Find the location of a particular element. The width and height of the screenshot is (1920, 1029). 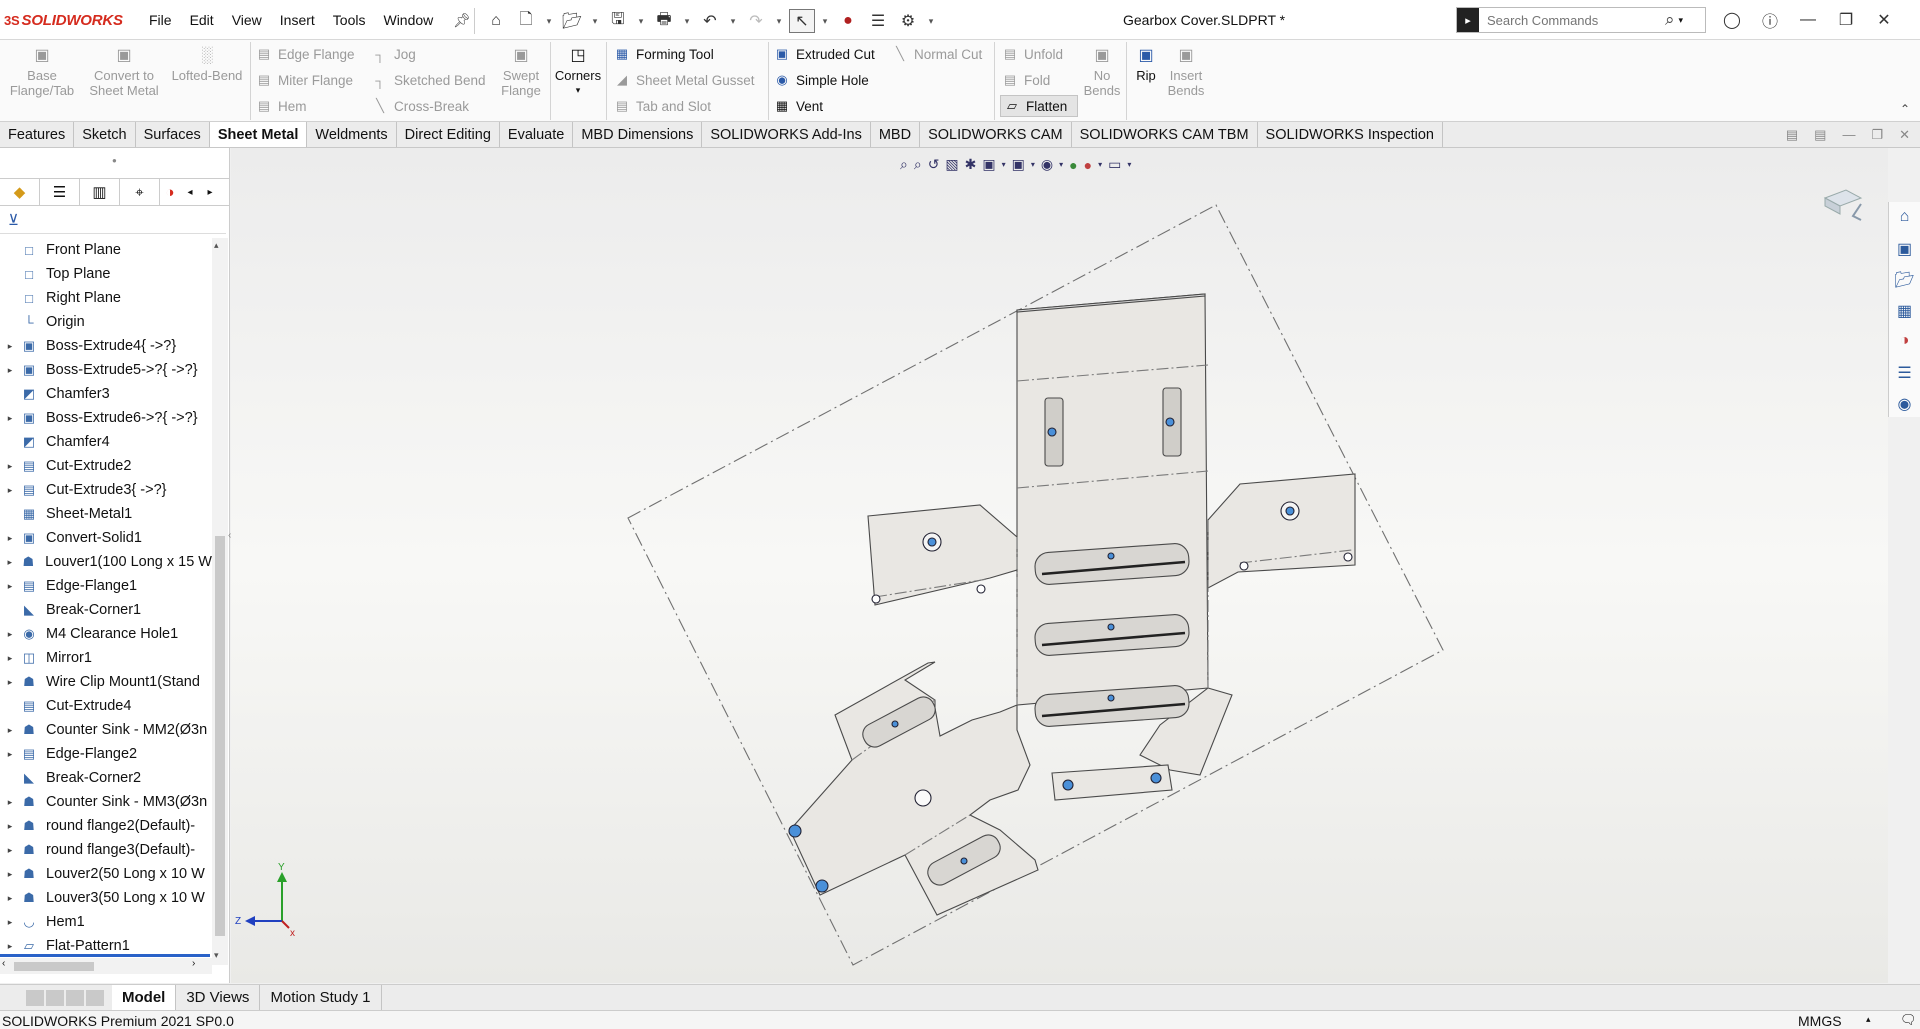

feature-tree-item: └ Origin is located at coordinates (106, 322).